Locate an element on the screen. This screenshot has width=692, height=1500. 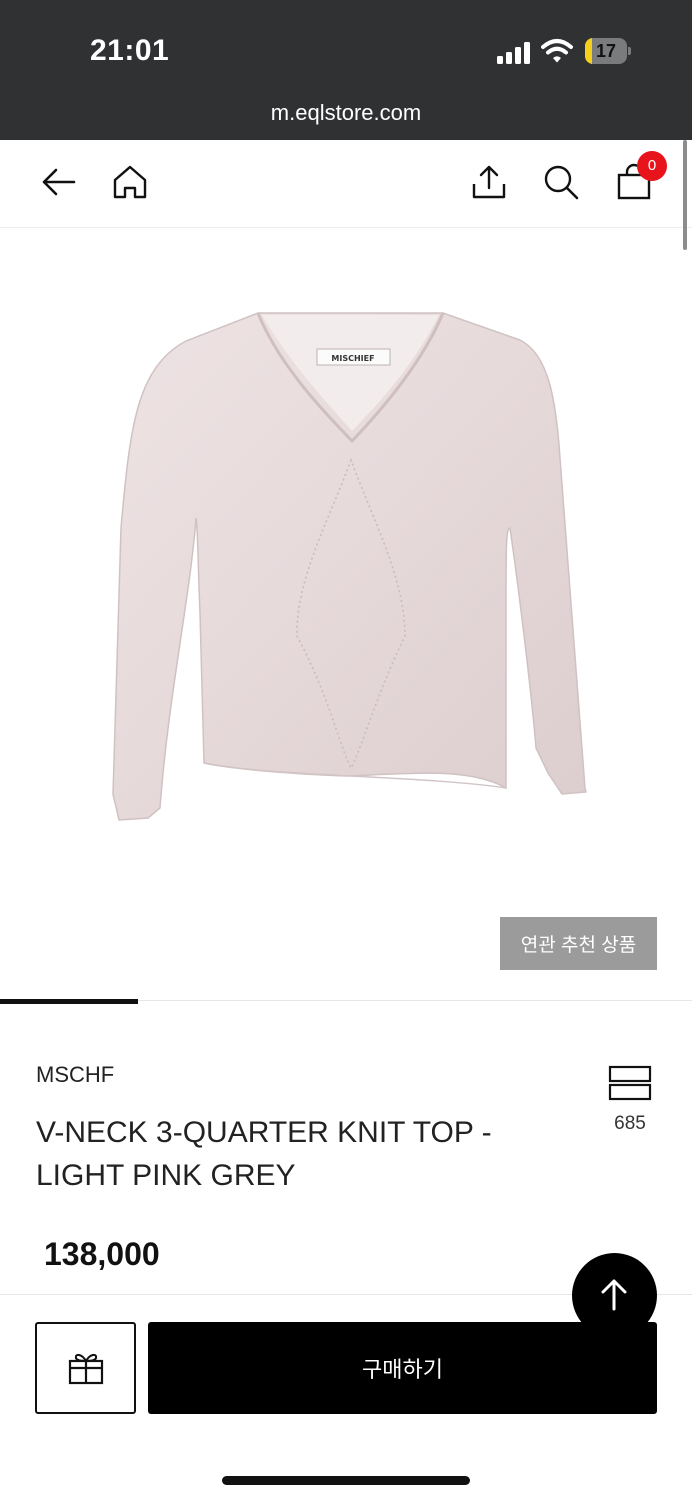
gift-icon is located at coordinates (86, 1369).